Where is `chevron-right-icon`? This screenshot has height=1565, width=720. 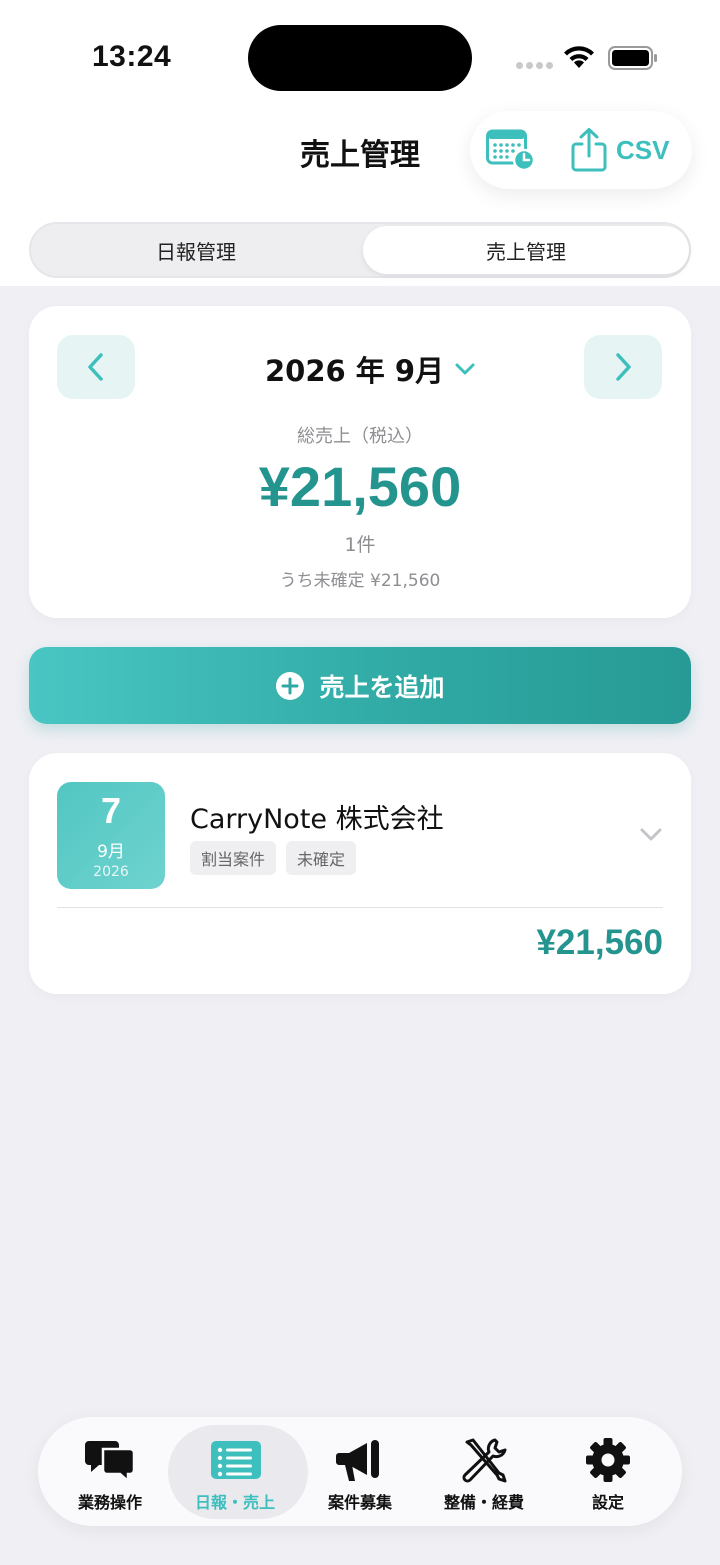 chevron-right-icon is located at coordinates (623, 367).